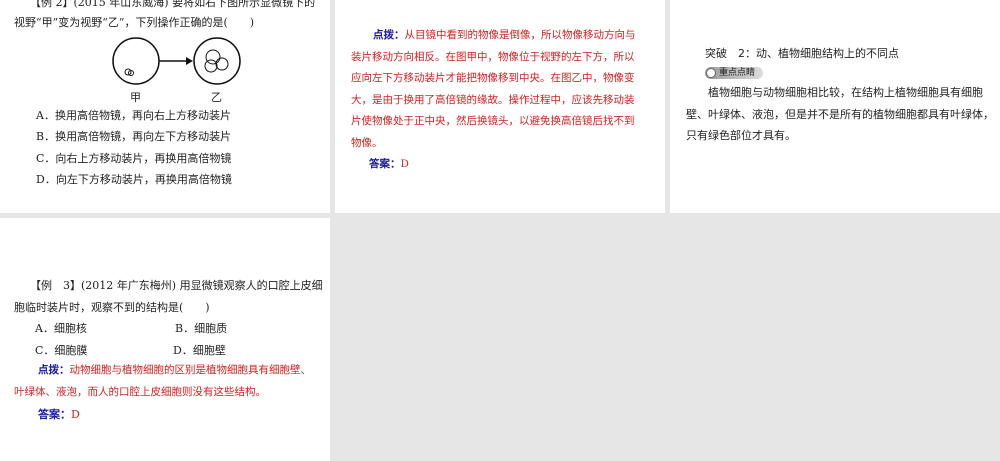  Describe the element at coordinates (61, 350) in the screenshot. I see `option-c: C．细胞膜` at that location.